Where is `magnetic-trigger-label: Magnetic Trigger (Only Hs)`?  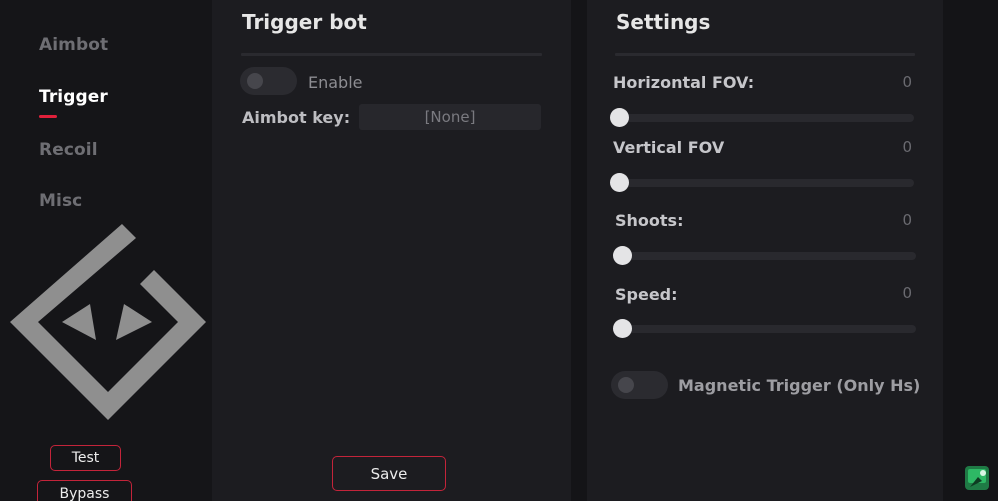 magnetic-trigger-label: Magnetic Trigger (Only Hs) is located at coordinates (799, 385).